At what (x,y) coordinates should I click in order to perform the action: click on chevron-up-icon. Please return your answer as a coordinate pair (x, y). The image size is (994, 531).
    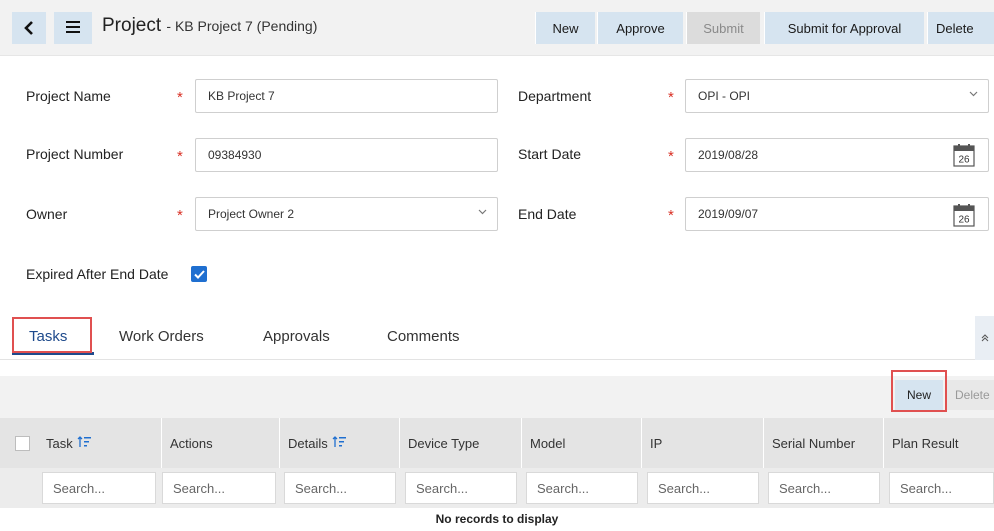
    Looking at the image, I should click on (984, 338).